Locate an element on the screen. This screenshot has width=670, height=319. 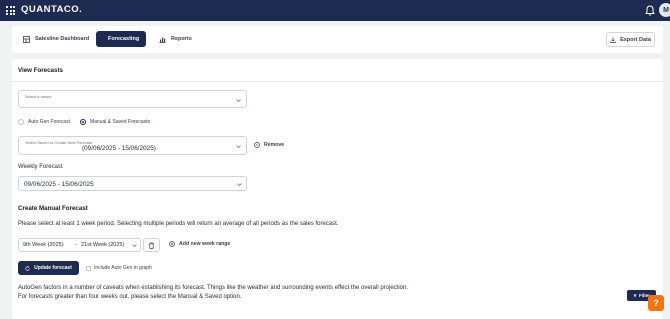
radio-auto-gen-label: Auto Gen Forecast is located at coordinates (49, 122).